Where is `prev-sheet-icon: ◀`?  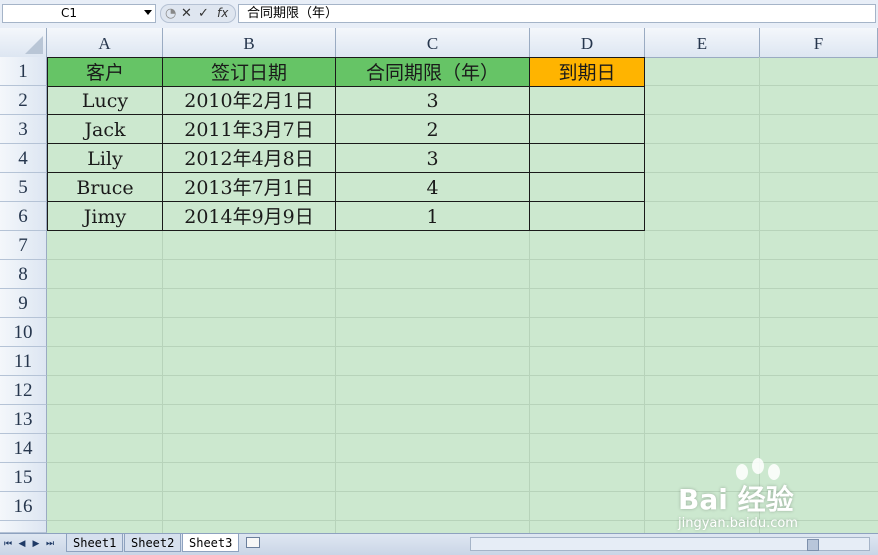 prev-sheet-icon: ◀ is located at coordinates (22, 544).